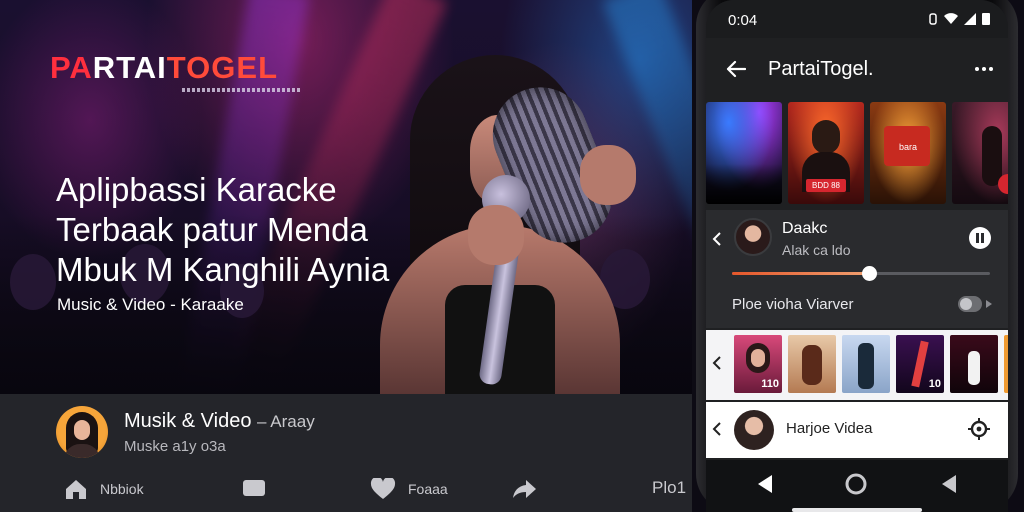  Describe the element at coordinates (428, 489) in the screenshot. I see `nav-favorites-label: Foaaa` at that location.